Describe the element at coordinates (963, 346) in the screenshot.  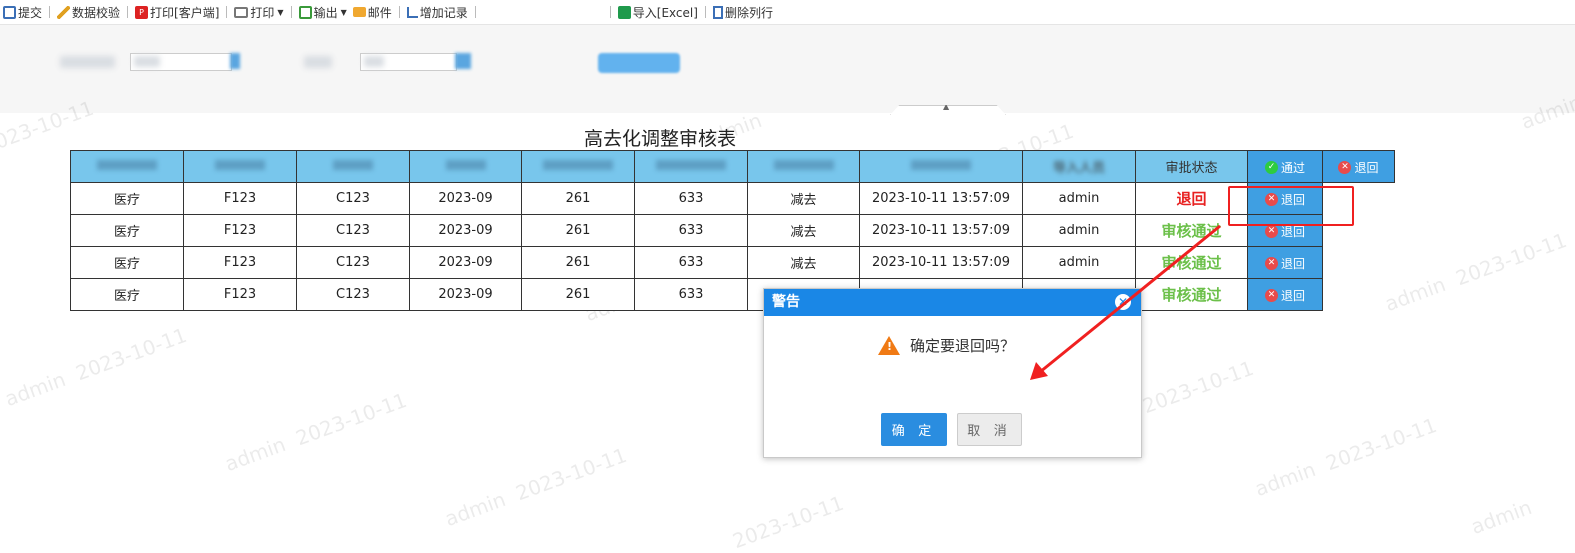
I see `dialog-message-text: 确定要退回吗？` at that location.